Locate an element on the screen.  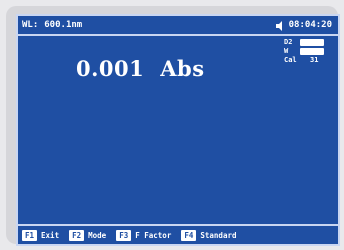
calibration-value: 31 is located at coordinates (314, 60).